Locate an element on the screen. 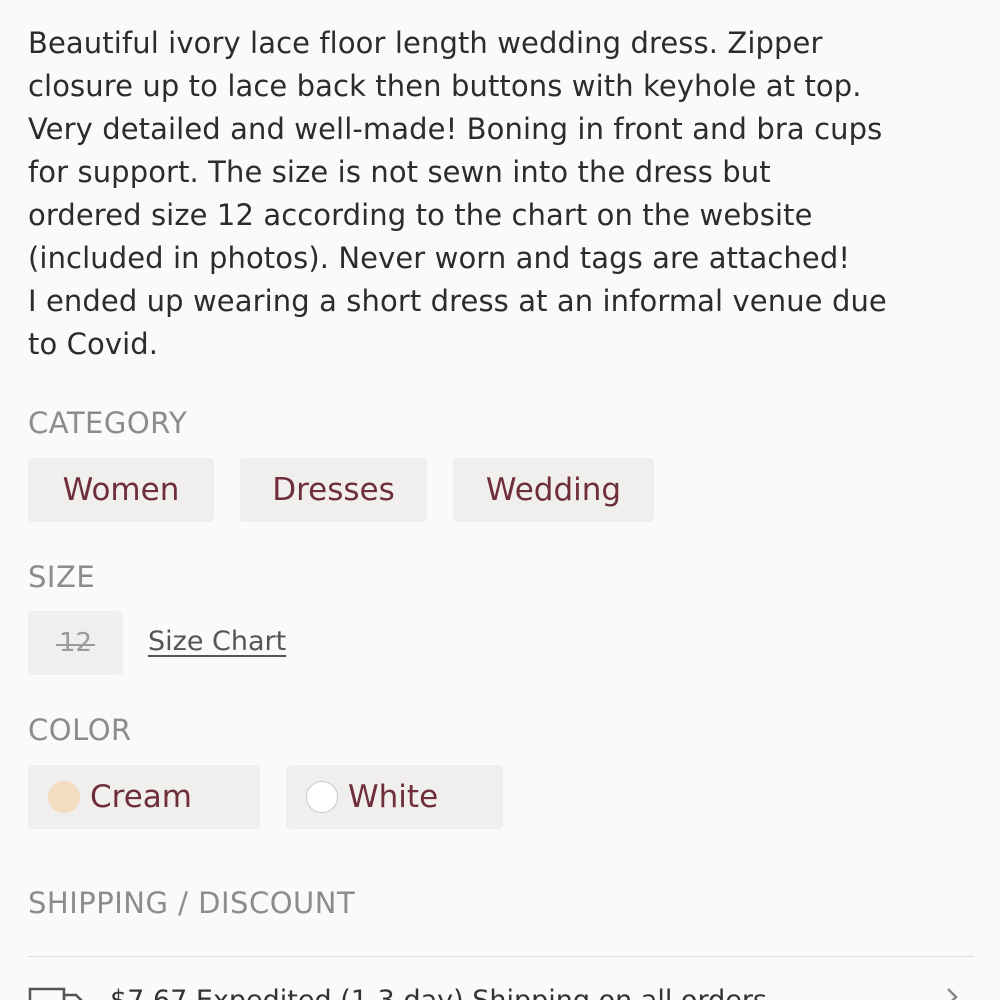 The image size is (1000, 1000). size-heading: SIZE is located at coordinates (62, 577).